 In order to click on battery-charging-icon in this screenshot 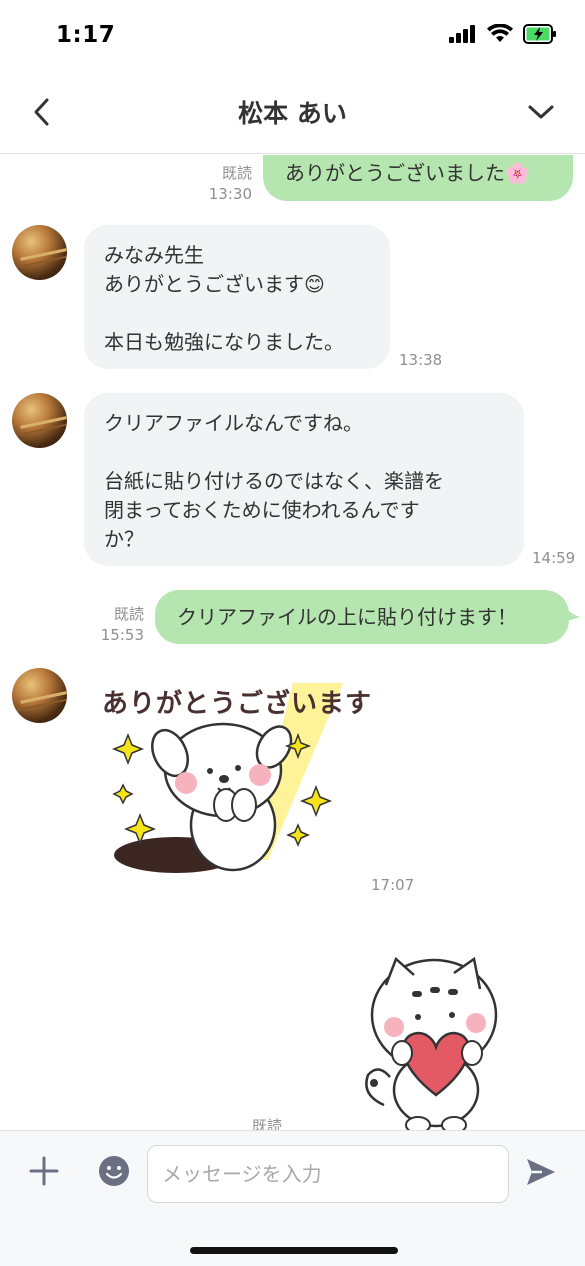, I will do `click(539, 34)`.